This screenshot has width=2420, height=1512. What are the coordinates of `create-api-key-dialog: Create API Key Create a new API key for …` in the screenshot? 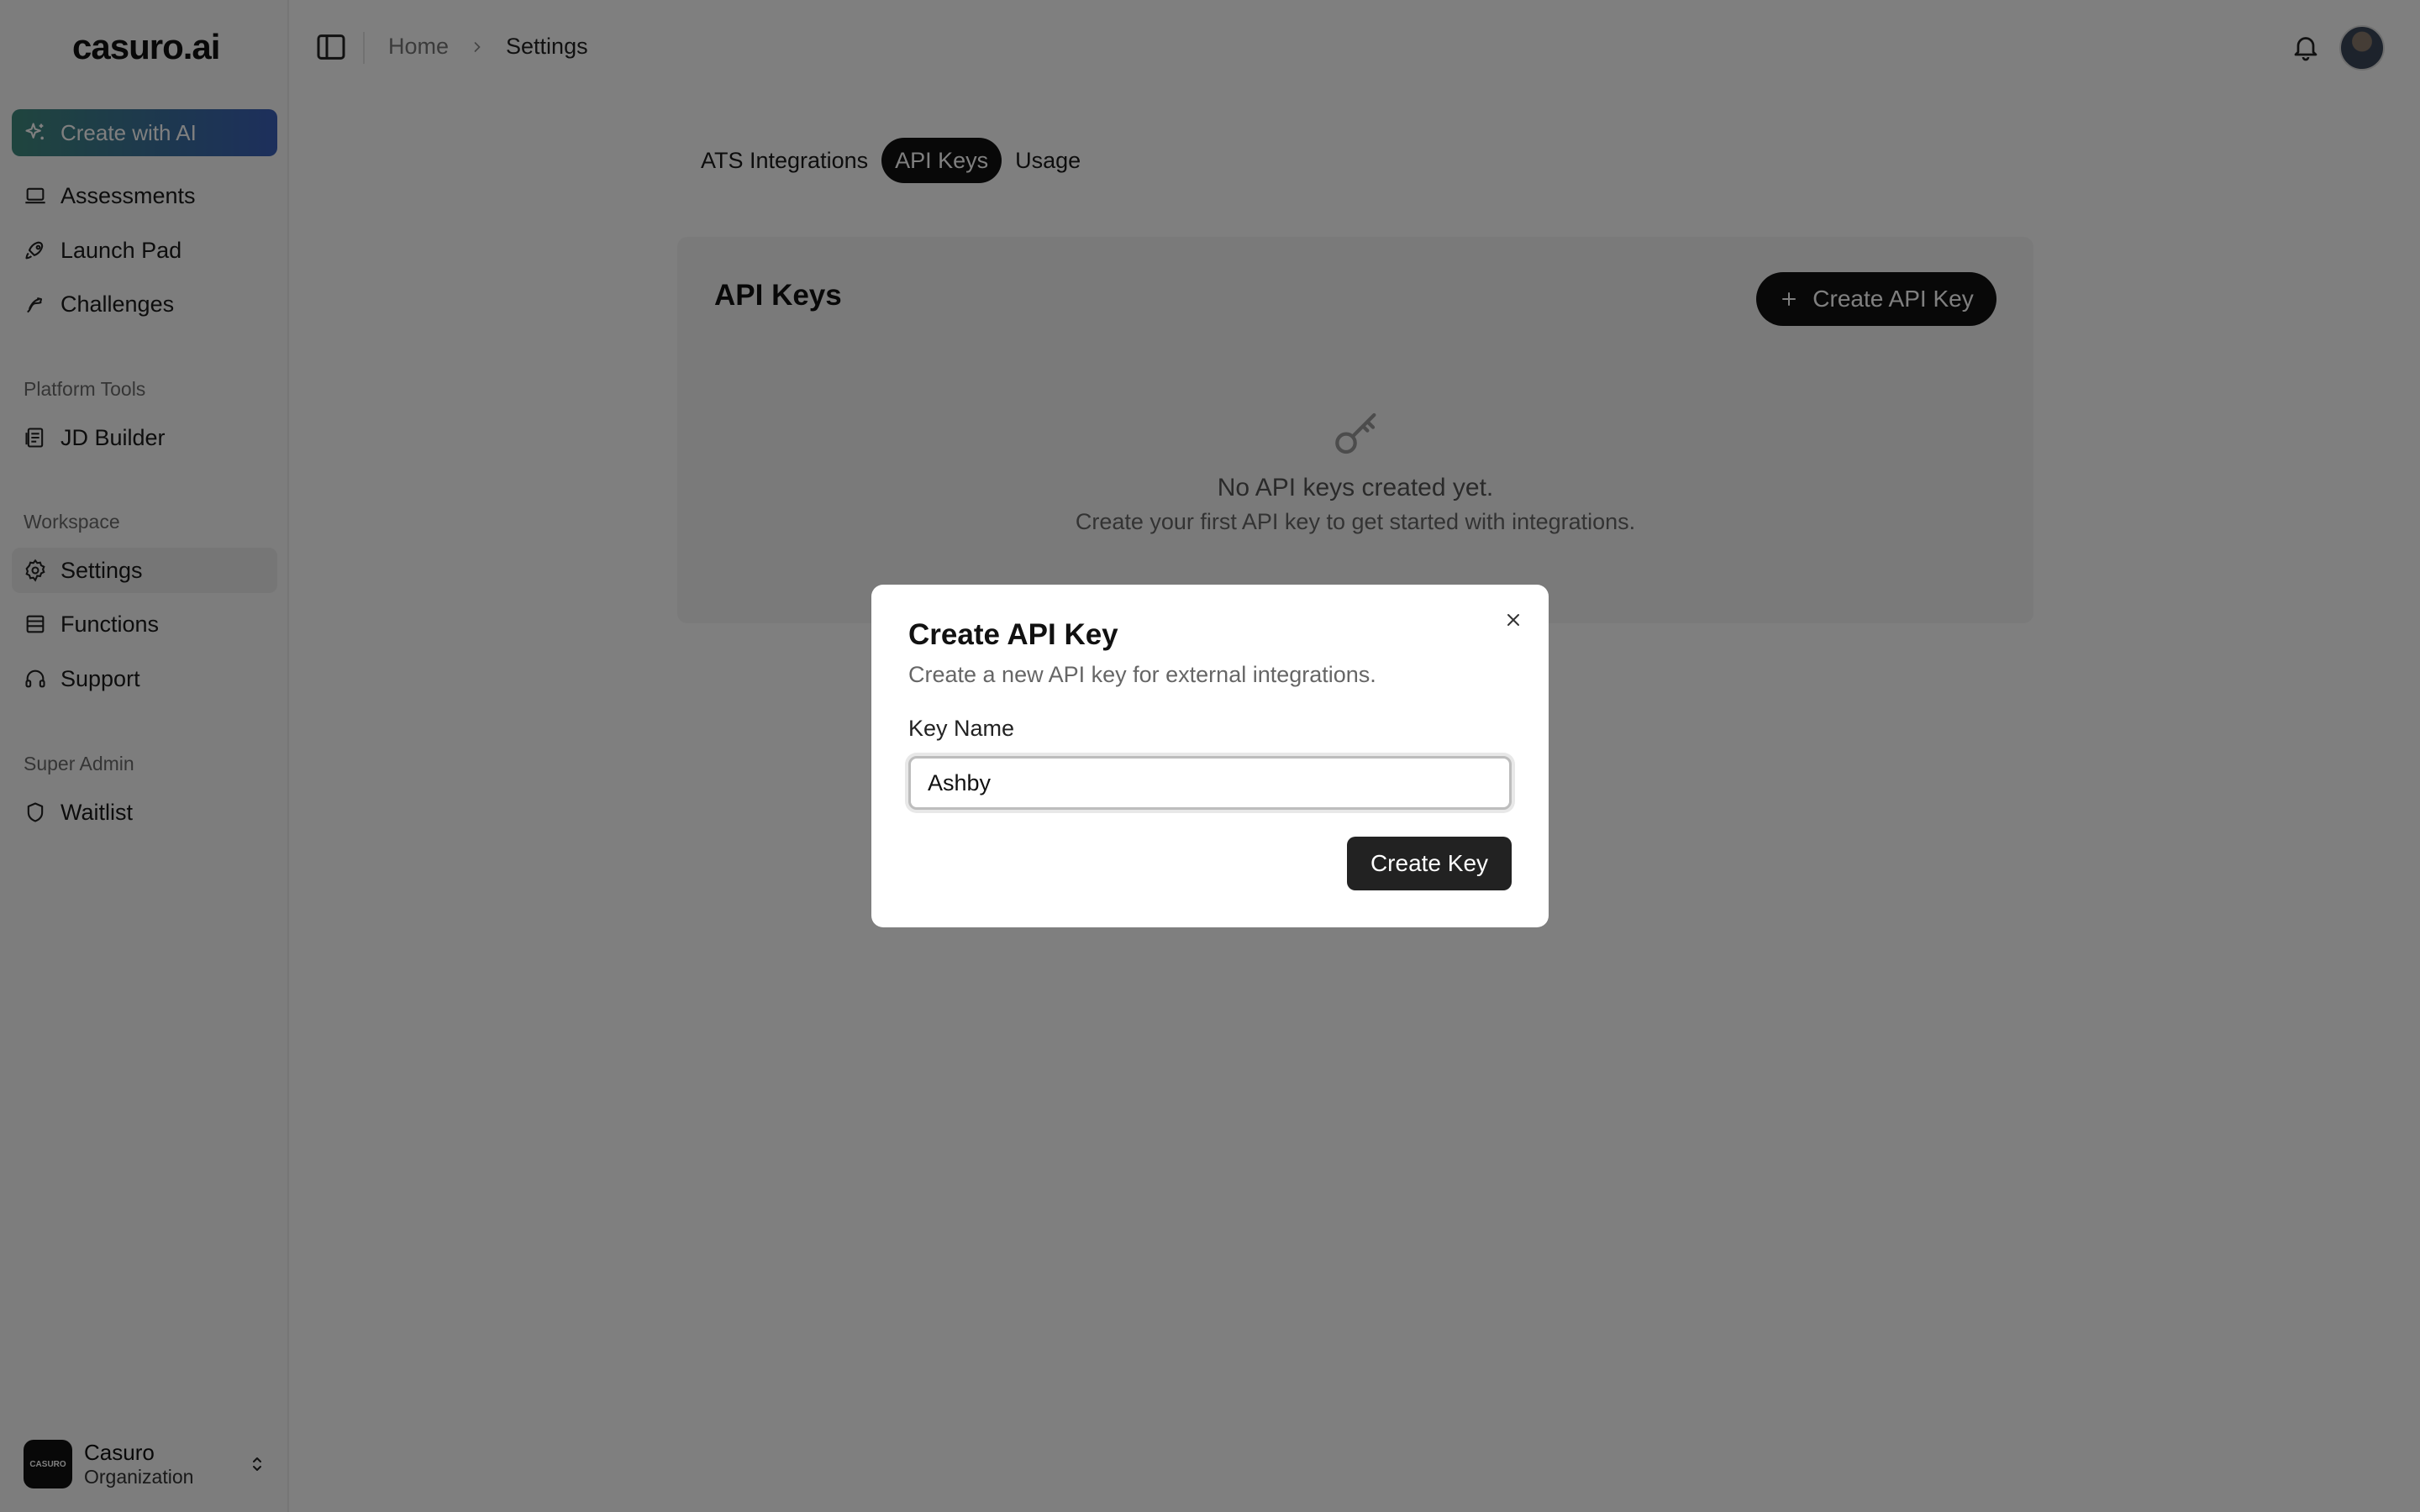 It's located at (1210, 756).